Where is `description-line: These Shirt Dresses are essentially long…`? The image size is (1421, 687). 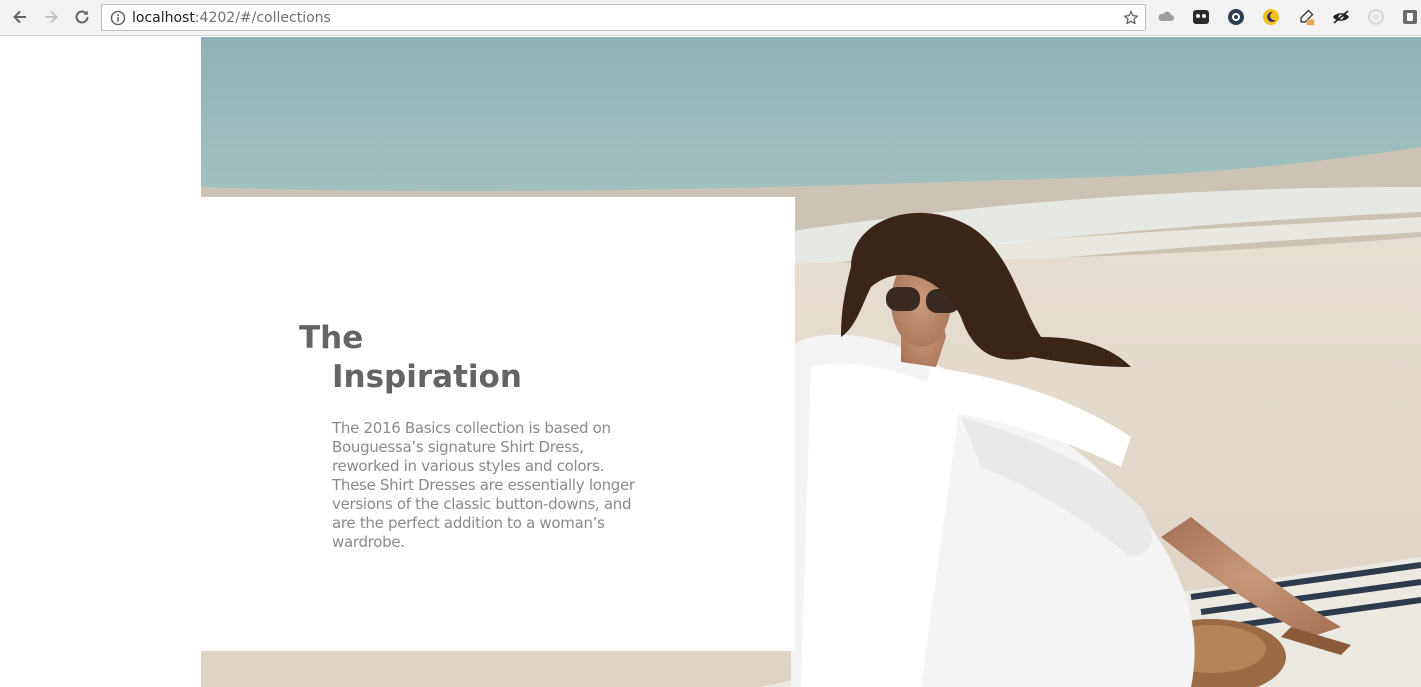 description-line: These Shirt Dresses are essentially long… is located at coordinates (483, 485).